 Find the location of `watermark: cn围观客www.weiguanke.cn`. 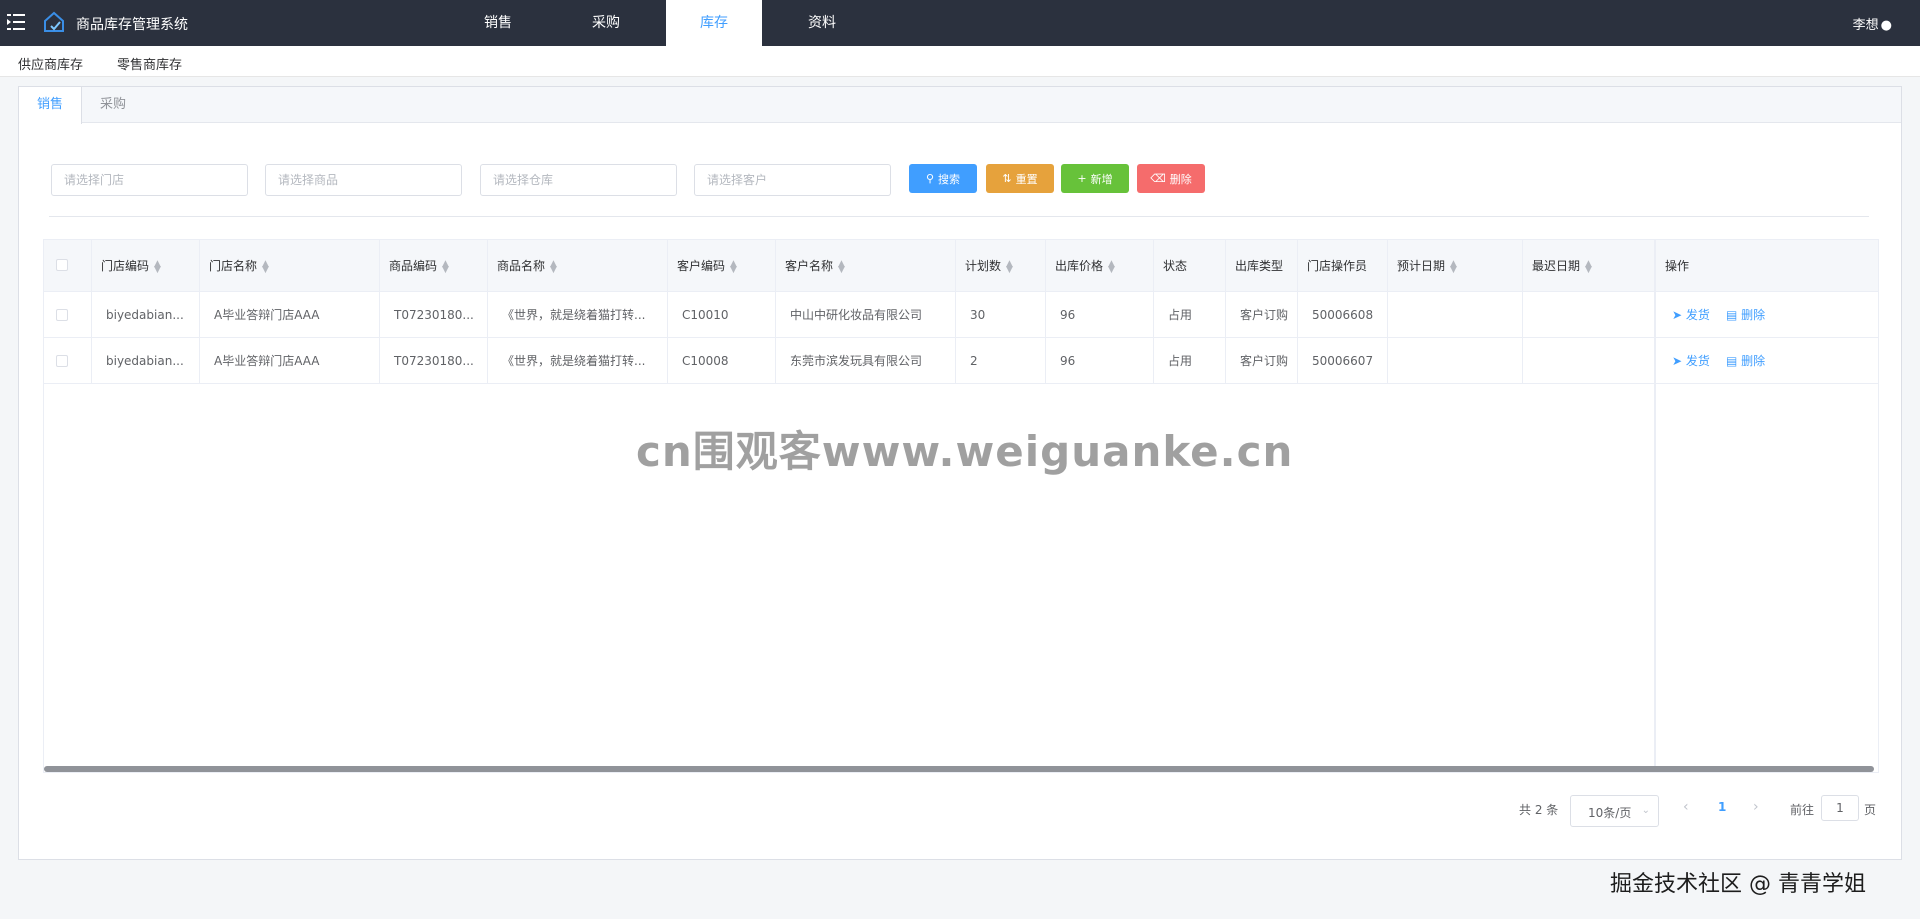

watermark: cn围观客www.weiguanke.cn is located at coordinates (965, 451).